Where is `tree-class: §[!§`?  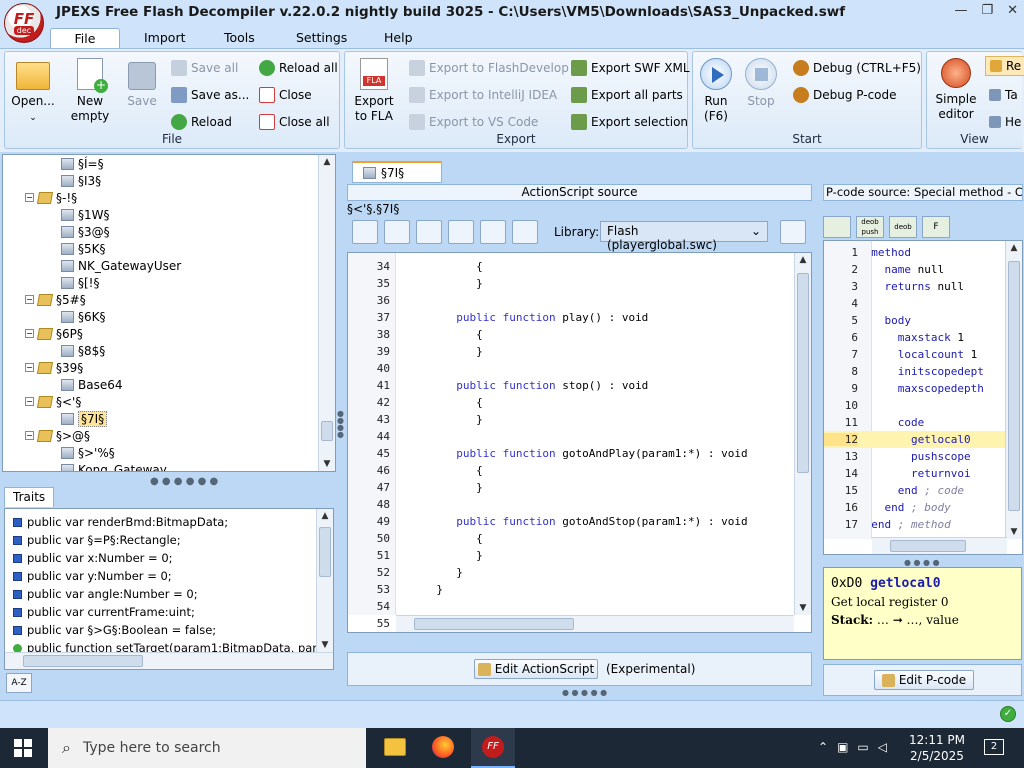 tree-class: §[!§ is located at coordinates (80, 282).